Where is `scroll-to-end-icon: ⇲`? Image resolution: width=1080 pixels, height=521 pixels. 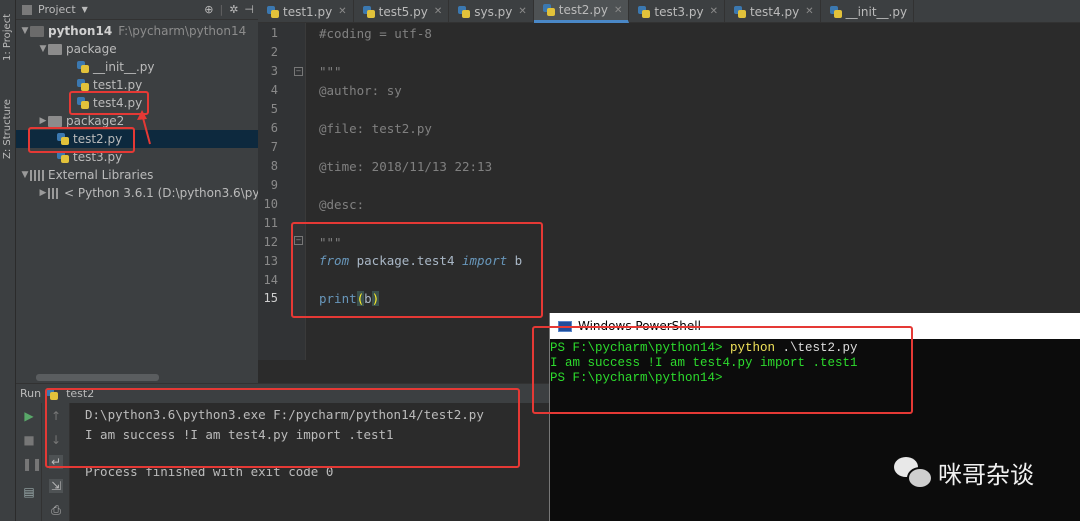
scroll-to-end-icon: ⇲ is located at coordinates (56, 486).